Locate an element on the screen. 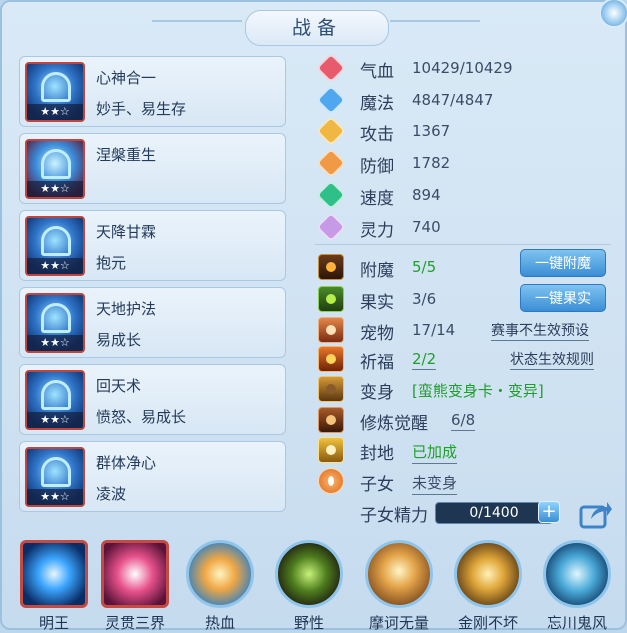  skill-traits: 抱元 is located at coordinates (111, 263).